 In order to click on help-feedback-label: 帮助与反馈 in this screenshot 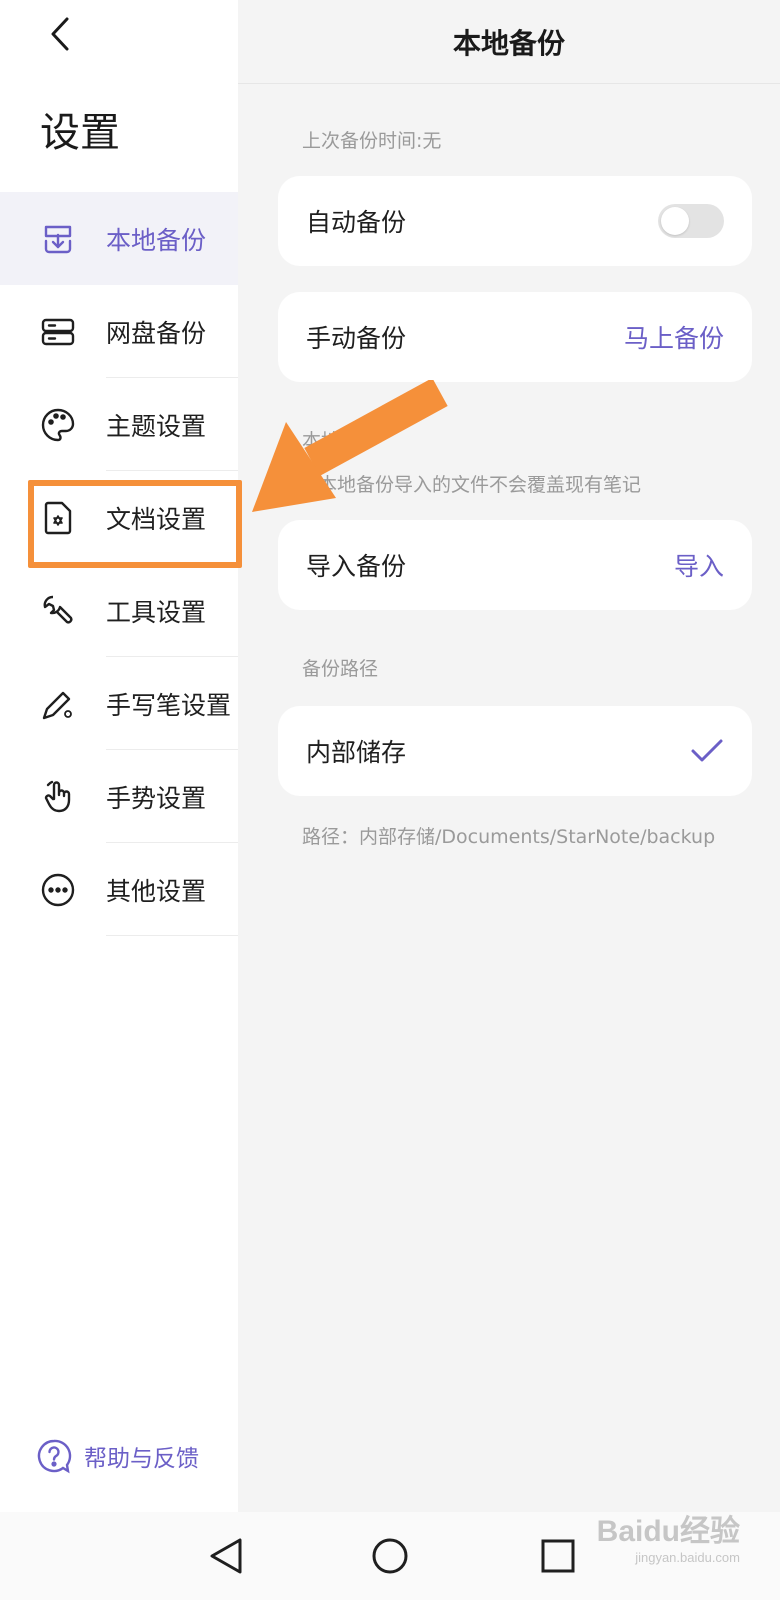, I will do `click(141, 1459)`.